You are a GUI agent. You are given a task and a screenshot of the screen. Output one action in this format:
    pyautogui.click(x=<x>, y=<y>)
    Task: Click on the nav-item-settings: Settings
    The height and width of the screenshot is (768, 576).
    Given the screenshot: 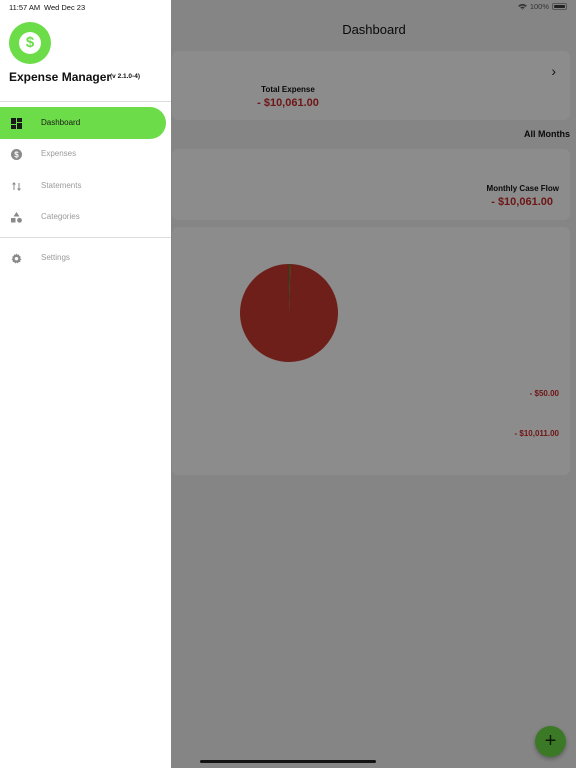 What is the action you would take?
    pyautogui.click(x=83, y=258)
    